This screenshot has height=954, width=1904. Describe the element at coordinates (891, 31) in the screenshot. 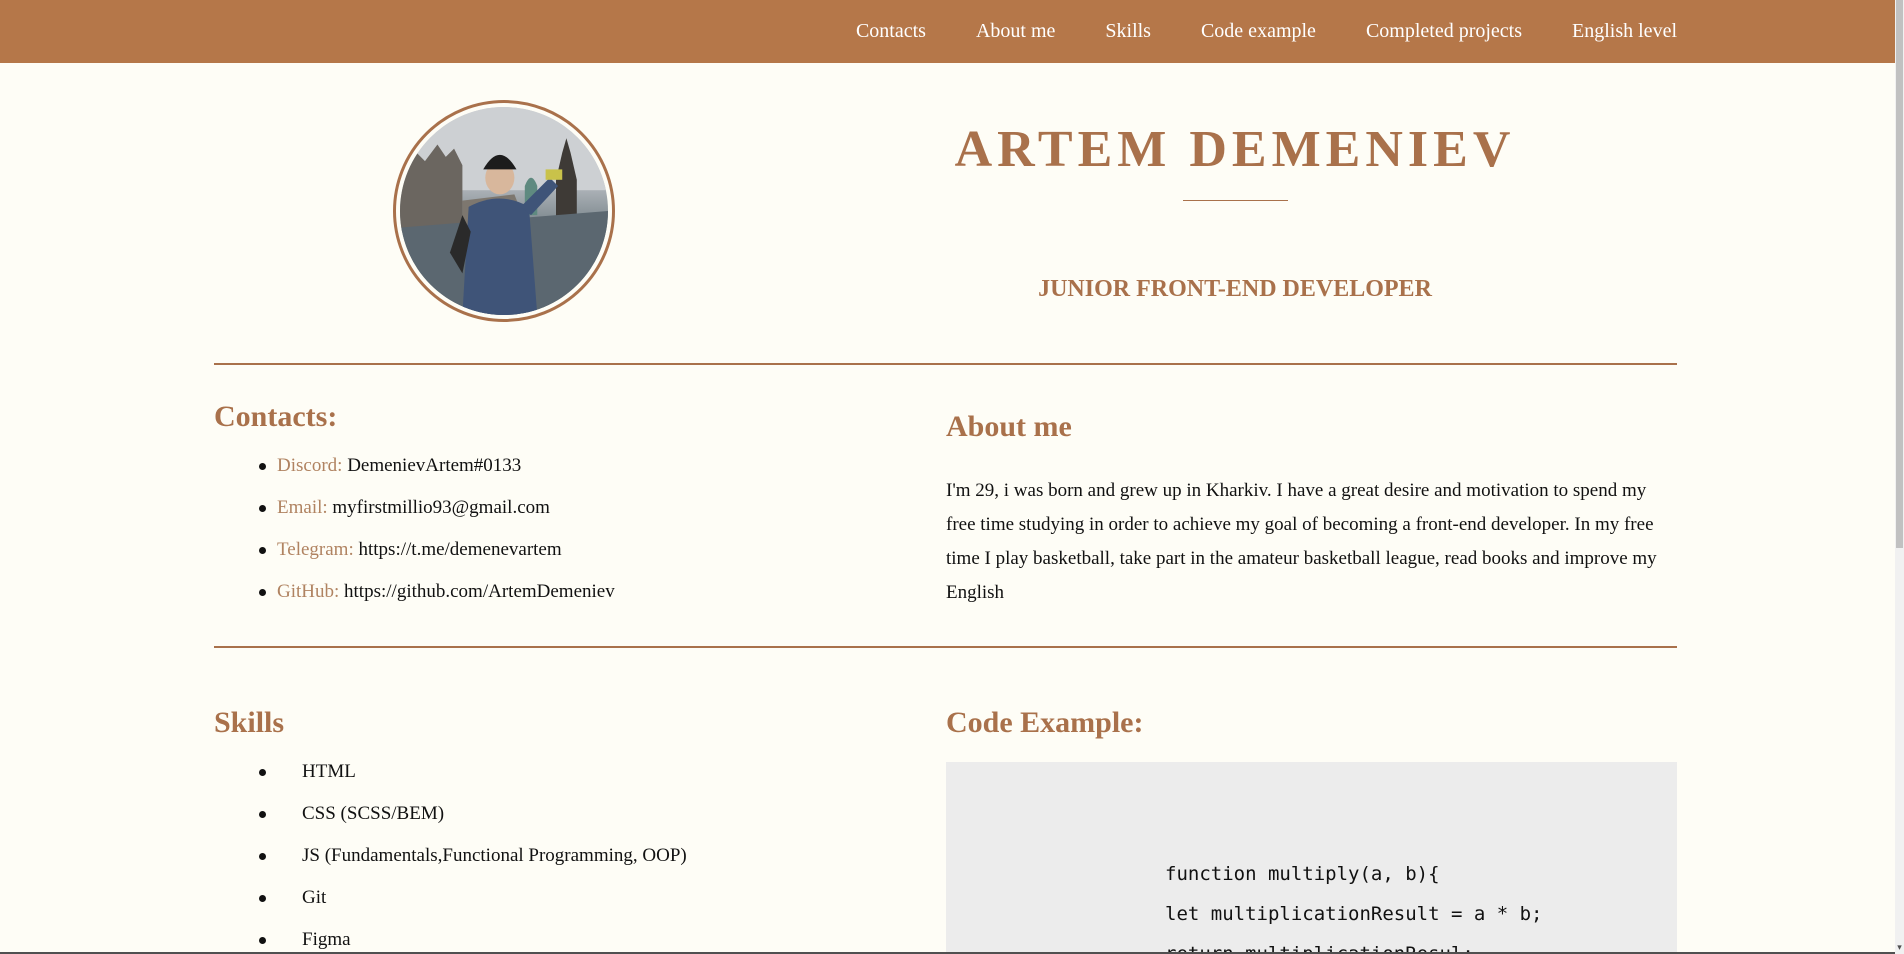

I see `nav-item-contacts: Contacts` at that location.